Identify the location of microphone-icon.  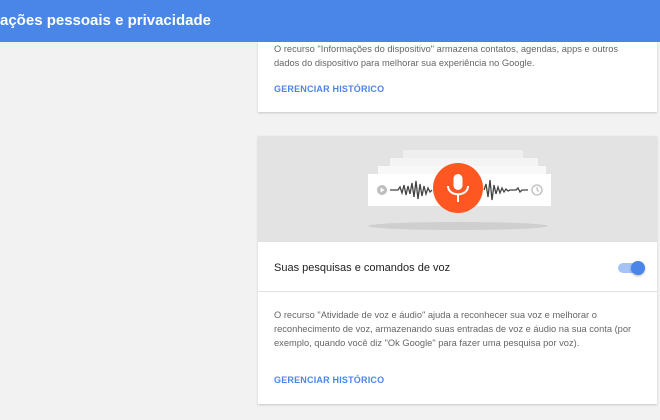
(458, 188).